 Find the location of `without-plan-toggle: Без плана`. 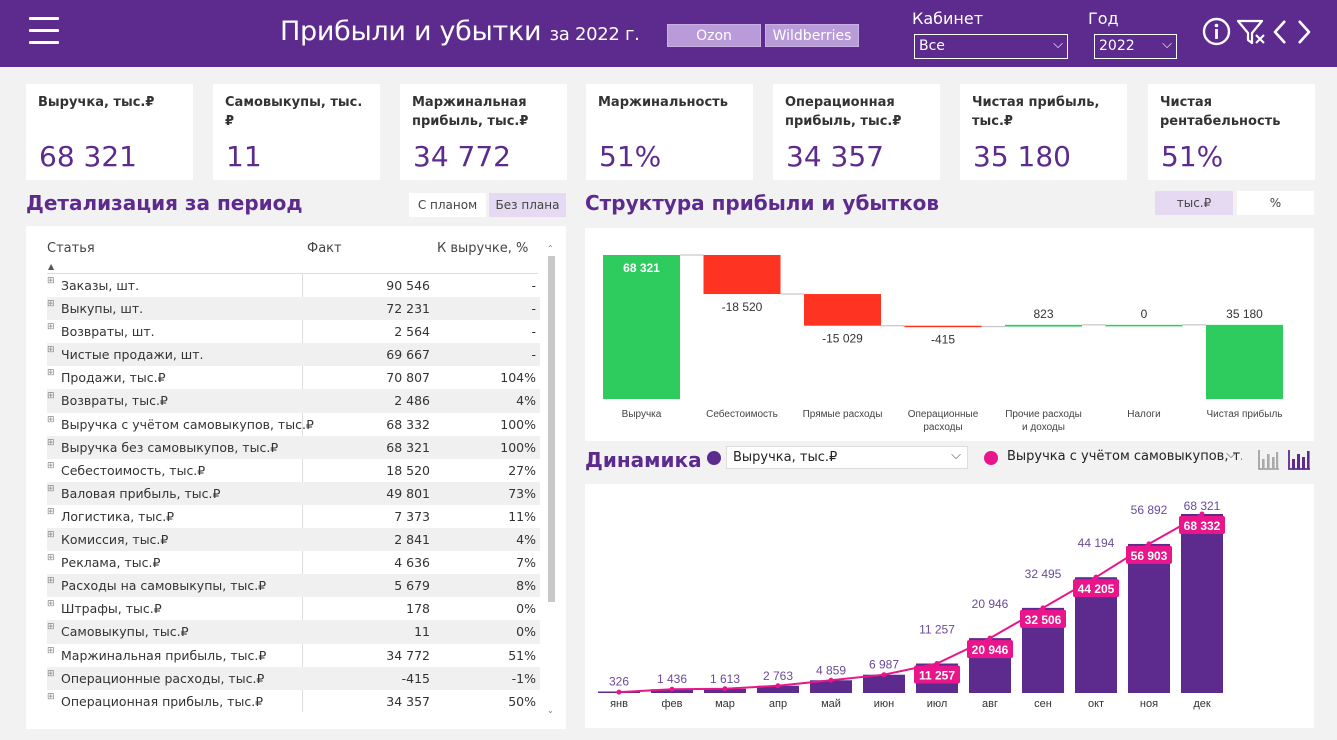

without-plan-toggle: Без плана is located at coordinates (527, 205).